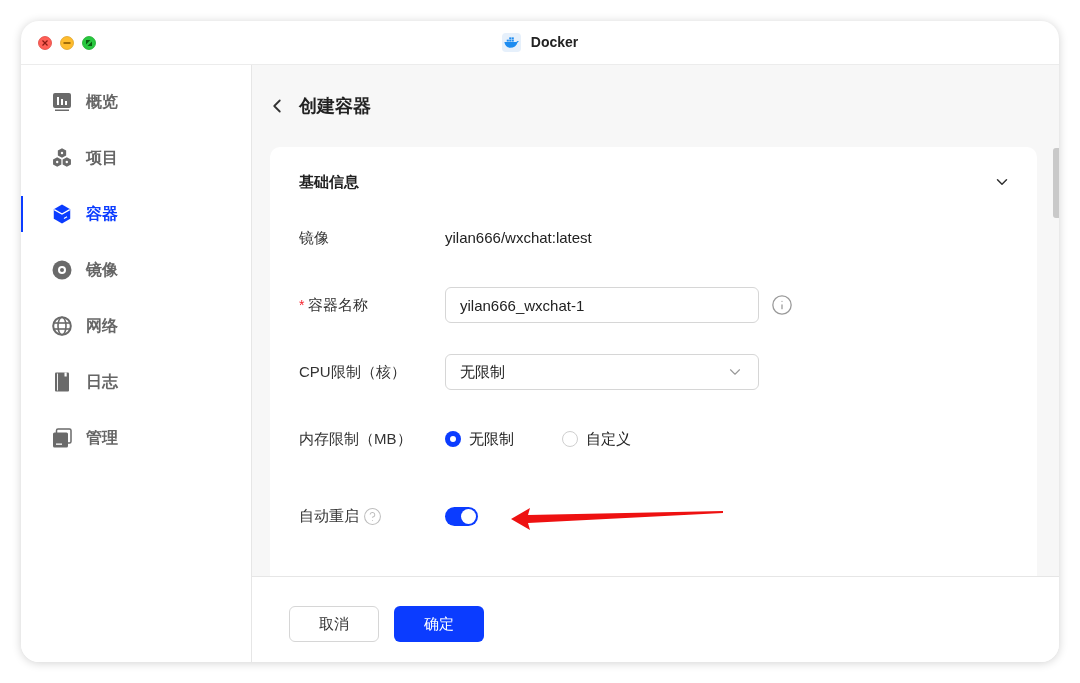 This screenshot has height=683, width=1080. Describe the element at coordinates (518, 237) in the screenshot. I see `field-value: yilan666/wxchat:latest` at that location.